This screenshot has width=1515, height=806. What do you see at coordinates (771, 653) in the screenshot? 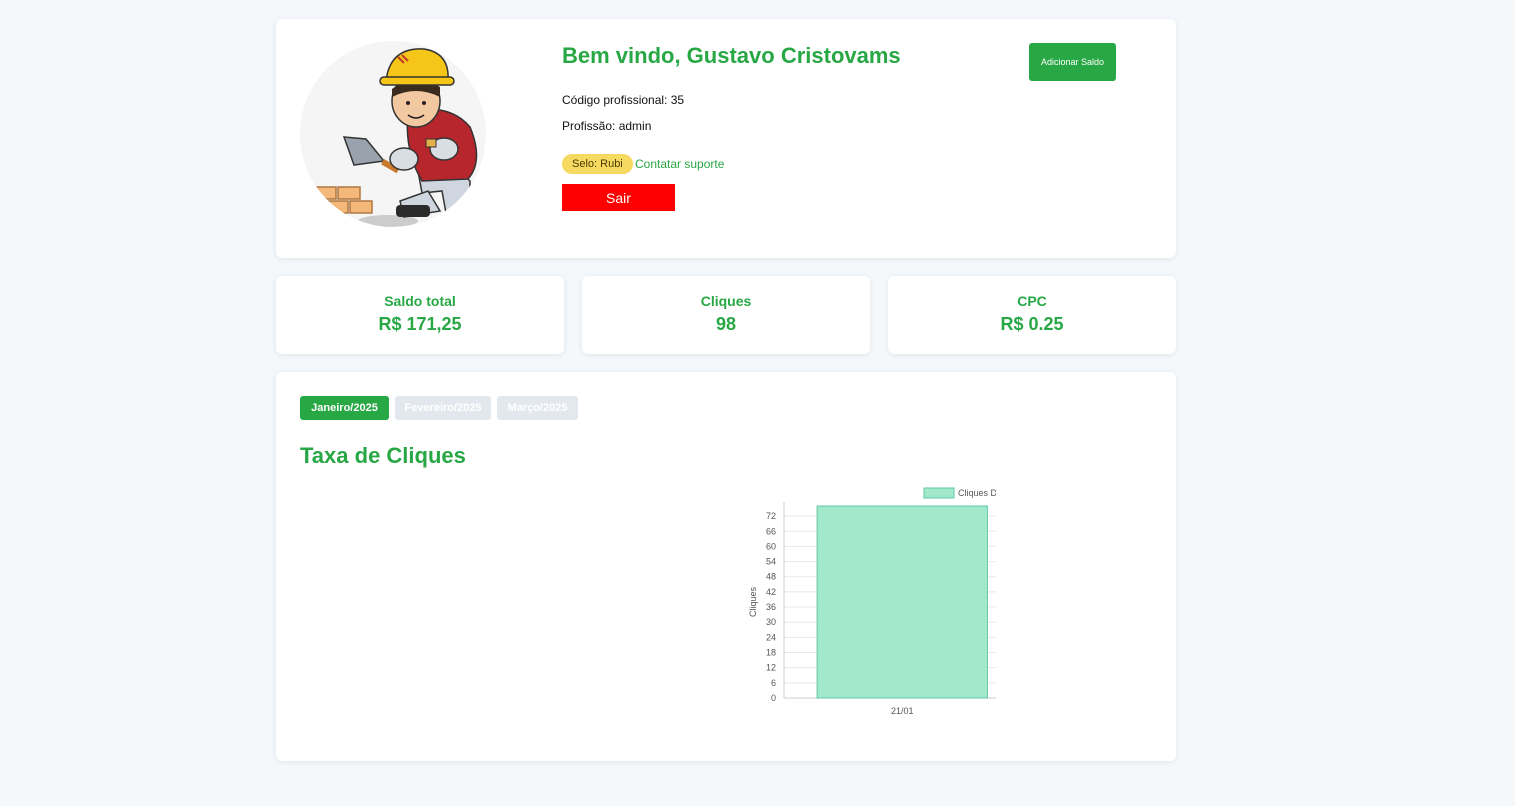
I see `y-tick-label: 18` at bounding box center [771, 653].